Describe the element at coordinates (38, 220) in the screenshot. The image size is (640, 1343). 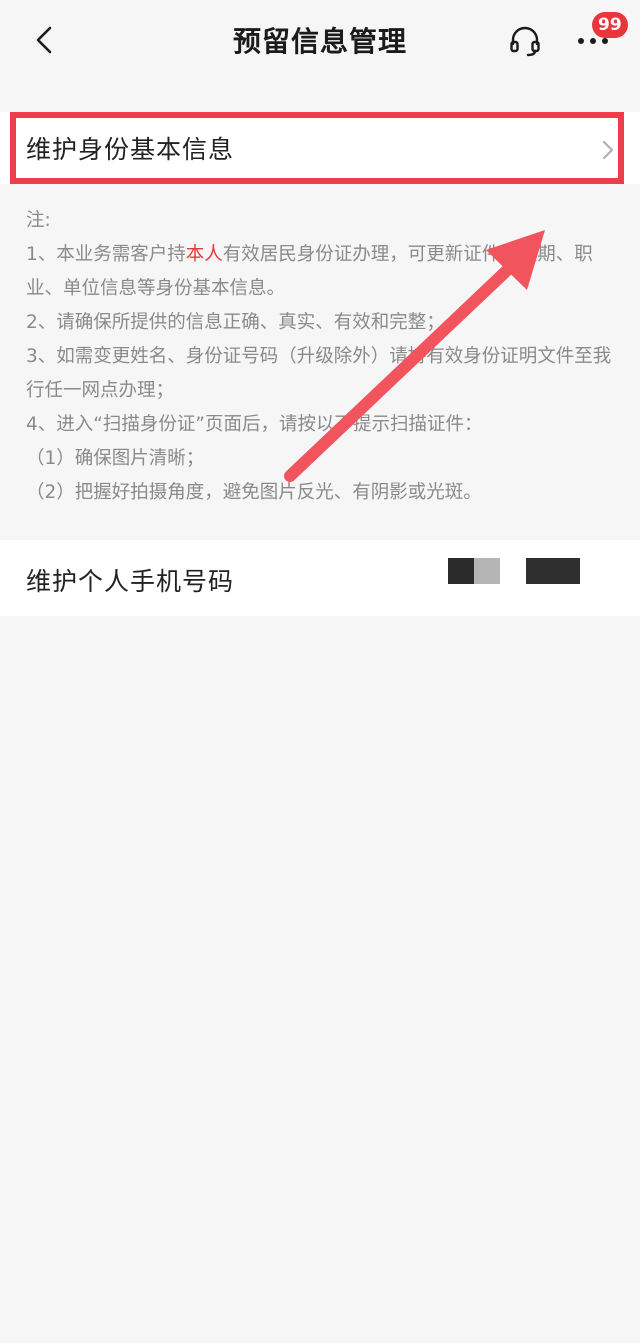
I see `notes-heading: 注:` at that location.